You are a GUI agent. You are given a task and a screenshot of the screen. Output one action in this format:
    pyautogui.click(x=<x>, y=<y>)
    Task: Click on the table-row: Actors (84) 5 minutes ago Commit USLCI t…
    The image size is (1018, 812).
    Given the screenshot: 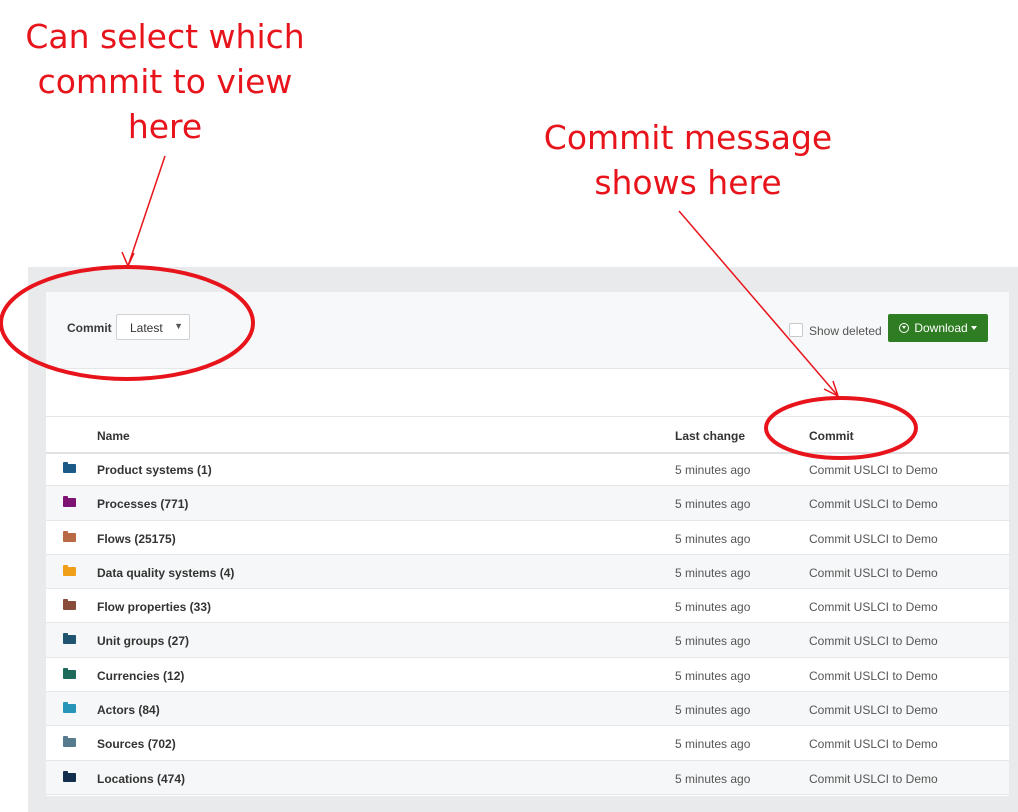 What is the action you would take?
    pyautogui.click(x=527, y=709)
    